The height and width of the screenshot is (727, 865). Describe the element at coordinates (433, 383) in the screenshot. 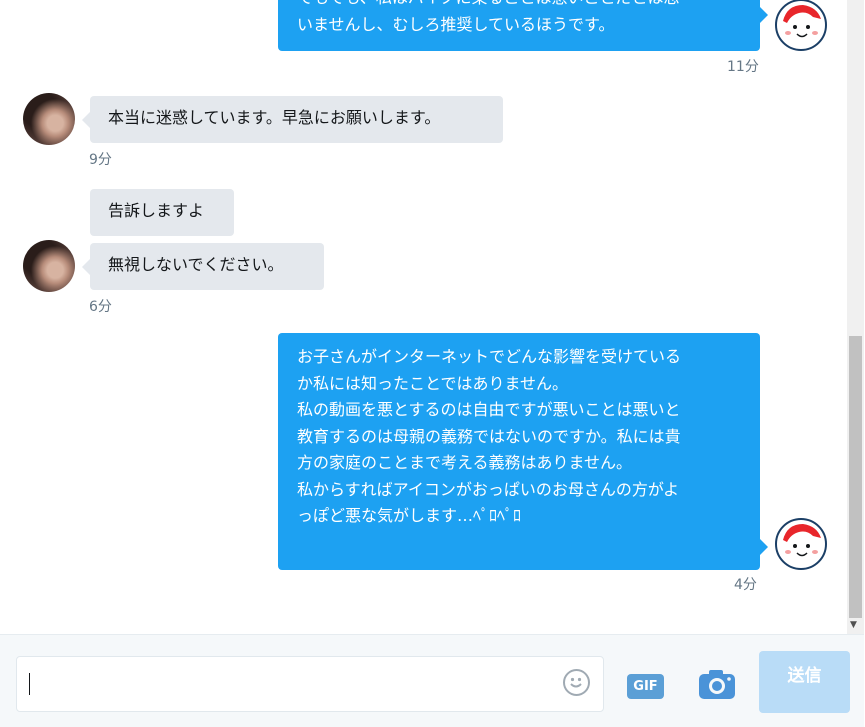

I see `message-line: か私には知ったことではありません。` at that location.